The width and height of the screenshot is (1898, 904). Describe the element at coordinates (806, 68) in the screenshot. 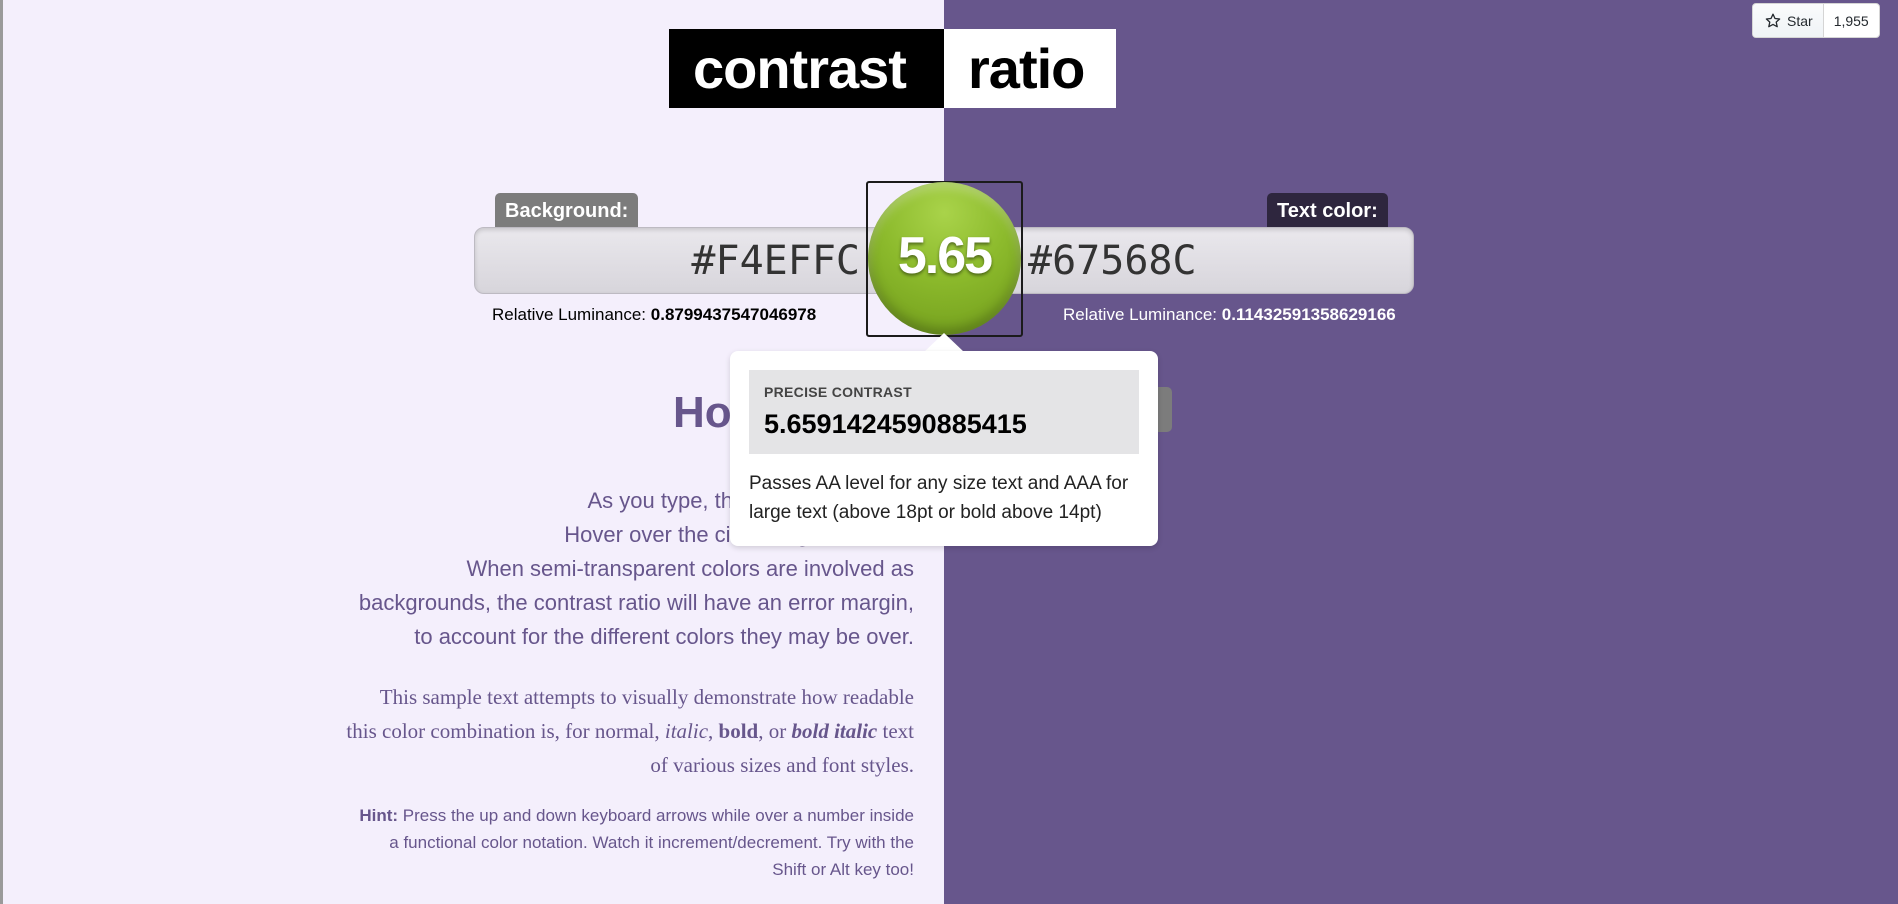

I see `logo-part-contrast: contrast` at that location.